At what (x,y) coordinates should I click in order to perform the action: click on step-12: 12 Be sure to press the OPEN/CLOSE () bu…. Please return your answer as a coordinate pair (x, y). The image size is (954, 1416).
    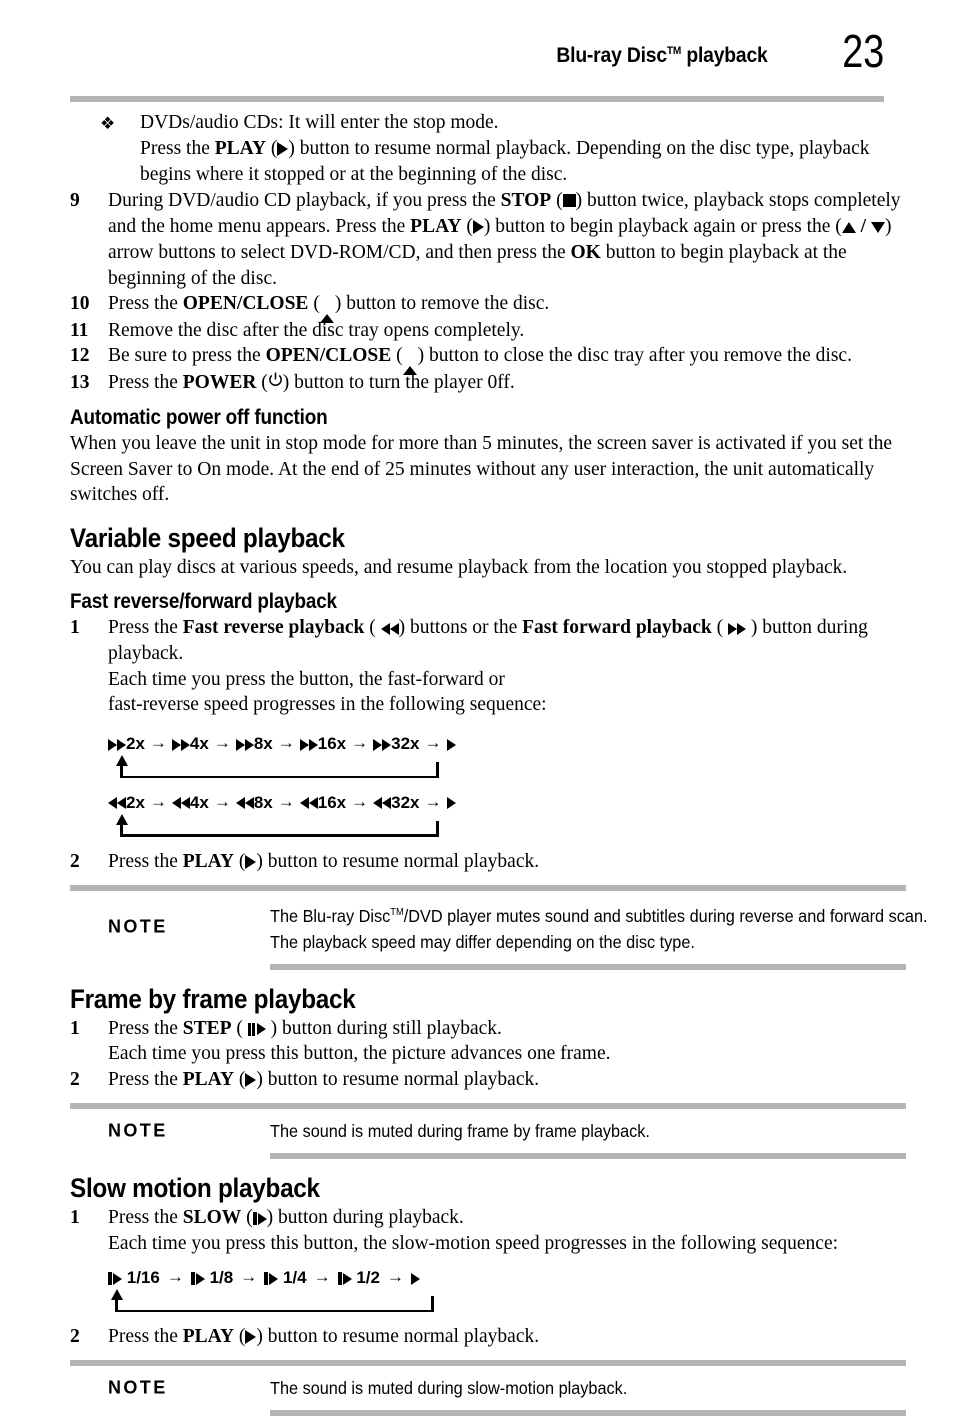
    Looking at the image, I should click on (488, 359).